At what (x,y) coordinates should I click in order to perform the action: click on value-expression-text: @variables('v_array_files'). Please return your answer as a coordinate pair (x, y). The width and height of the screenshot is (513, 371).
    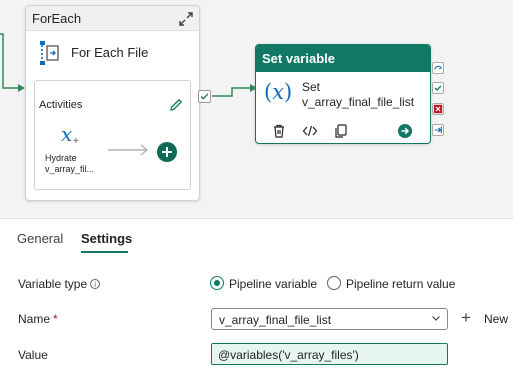
    Looking at the image, I should click on (288, 355).